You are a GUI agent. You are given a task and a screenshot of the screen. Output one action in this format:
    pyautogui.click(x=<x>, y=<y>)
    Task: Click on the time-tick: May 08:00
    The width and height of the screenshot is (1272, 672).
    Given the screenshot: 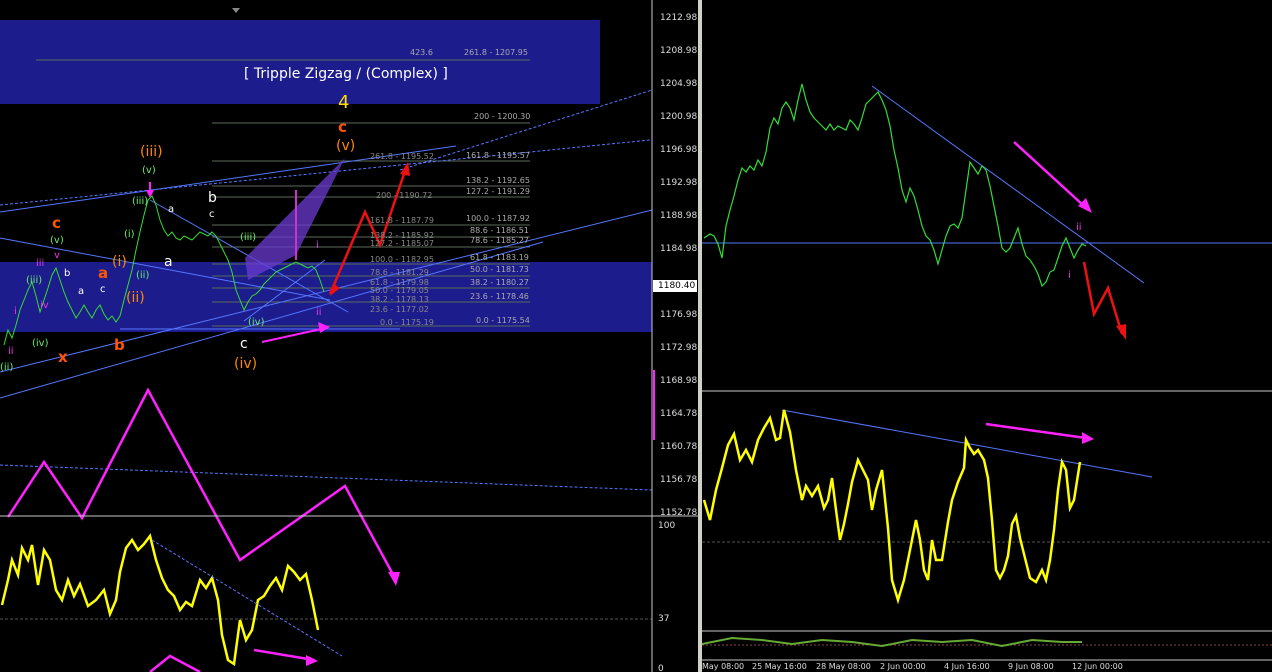 What is the action you would take?
    pyautogui.click(x=723, y=666)
    